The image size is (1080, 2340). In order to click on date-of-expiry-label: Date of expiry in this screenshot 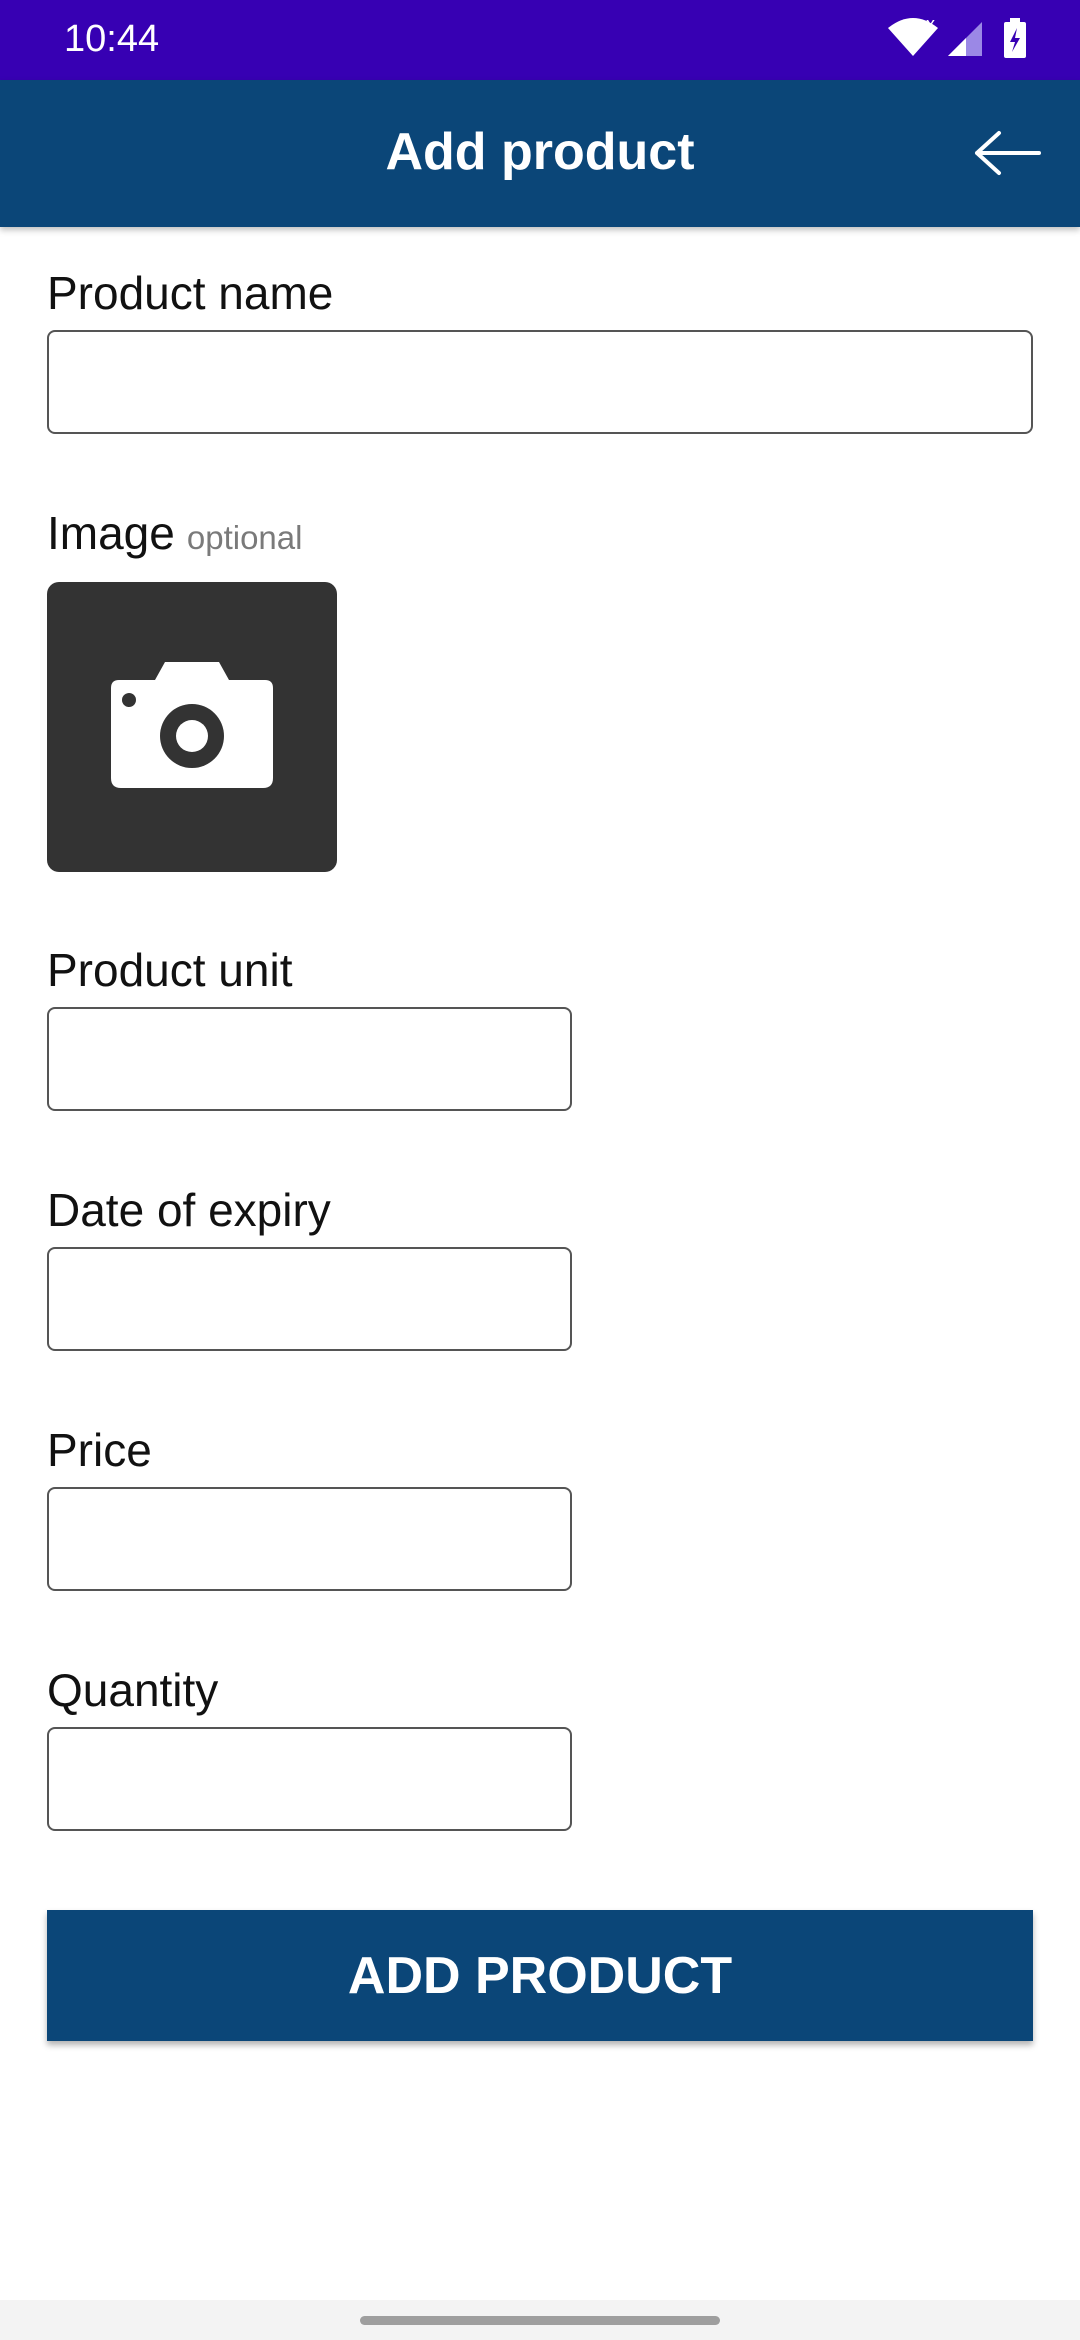, I will do `click(189, 1210)`.